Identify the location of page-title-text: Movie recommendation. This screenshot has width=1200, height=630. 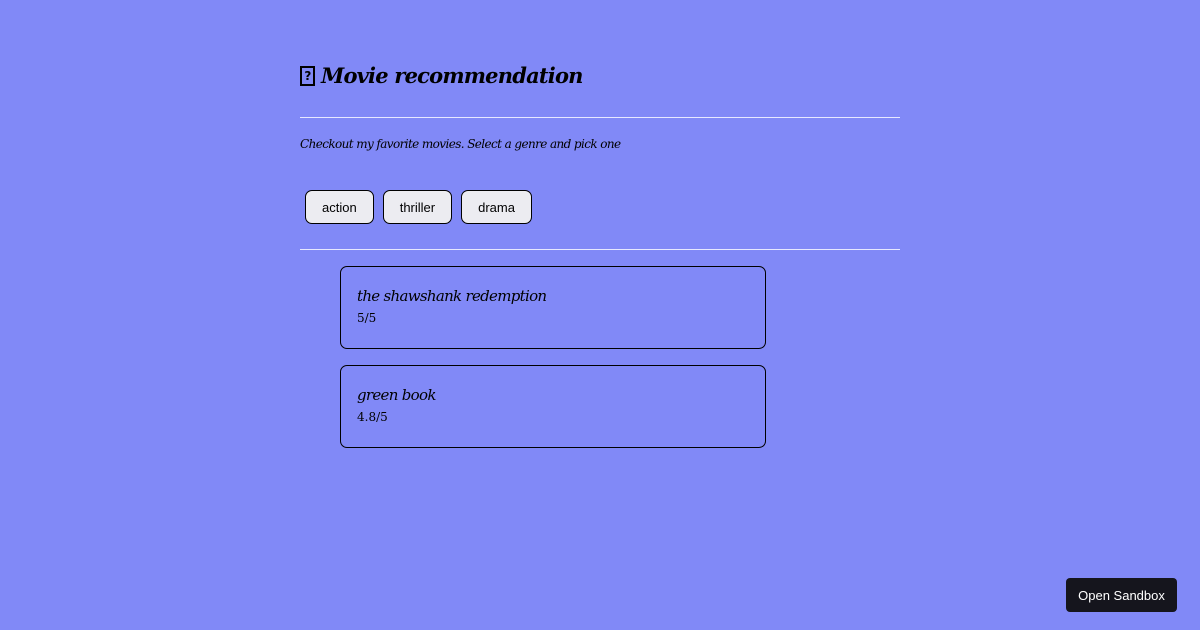
(452, 75).